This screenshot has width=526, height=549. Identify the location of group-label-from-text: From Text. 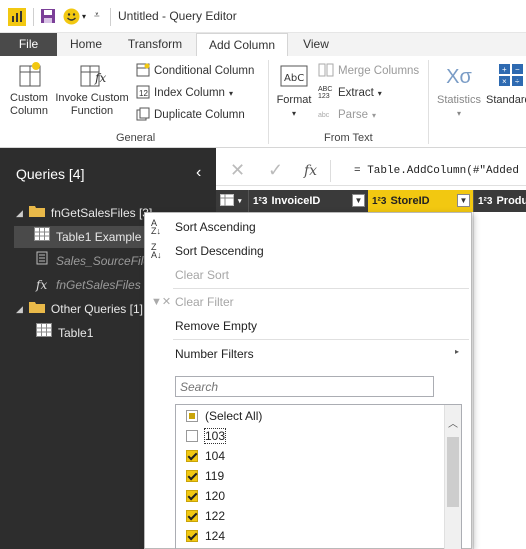
(348, 138).